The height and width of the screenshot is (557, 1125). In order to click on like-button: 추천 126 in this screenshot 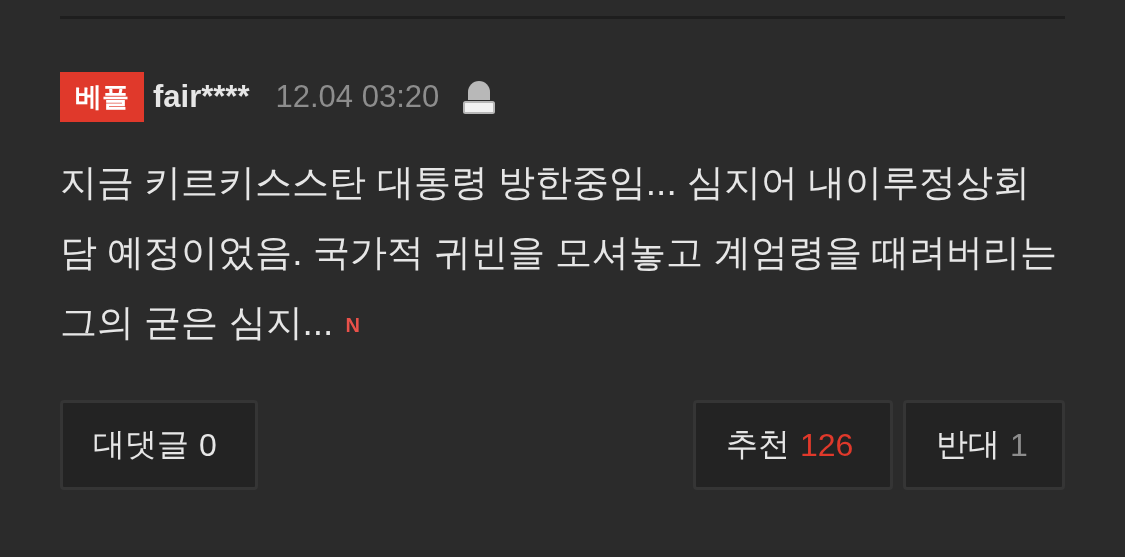, I will do `click(793, 445)`.